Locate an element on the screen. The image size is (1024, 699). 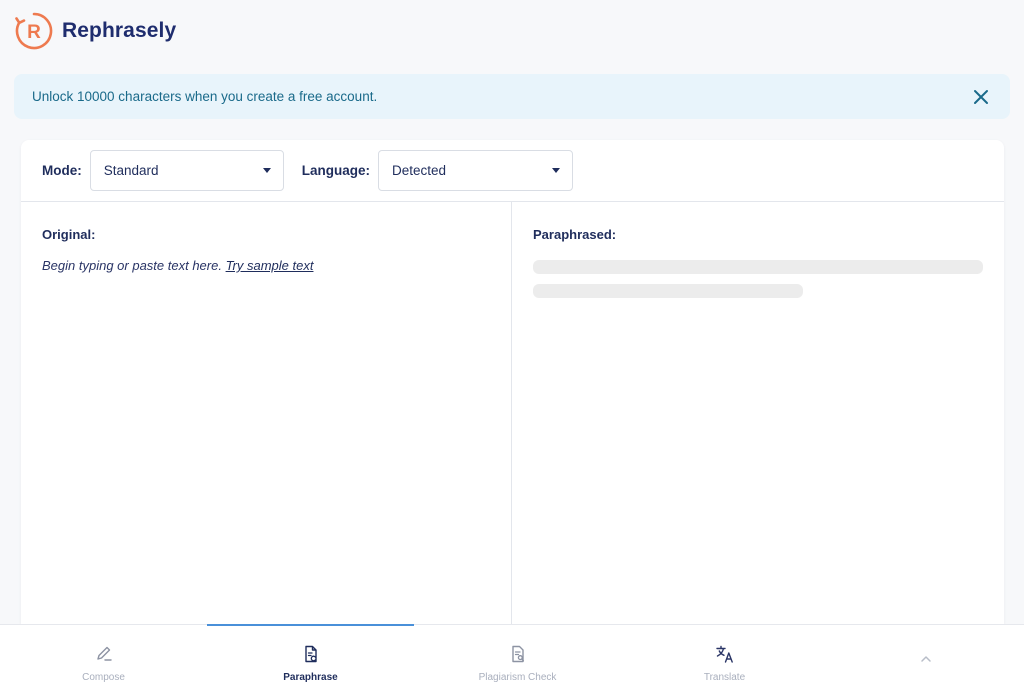
svg-text: R is located at coordinates (34, 32).